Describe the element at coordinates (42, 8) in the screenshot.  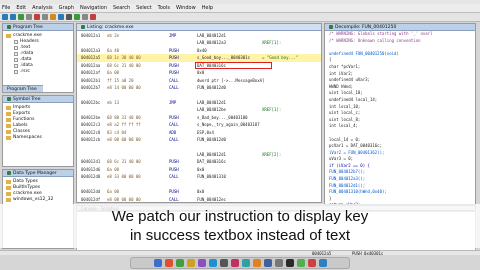
I see `menu-item-analysis: Analysis` at that location.